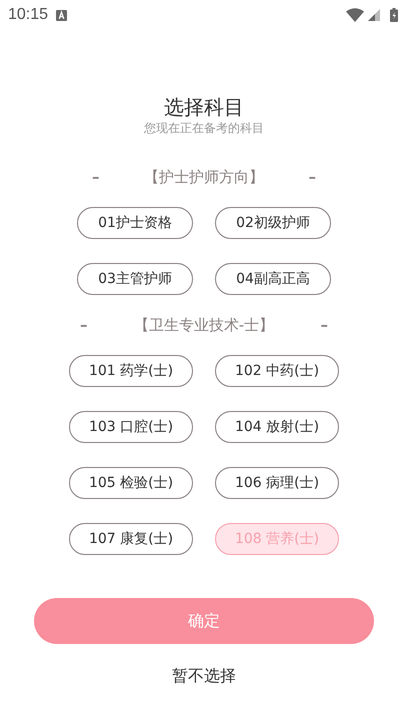  I want to click on section-heading: 【卫生专业技术-士】, so click(204, 325).